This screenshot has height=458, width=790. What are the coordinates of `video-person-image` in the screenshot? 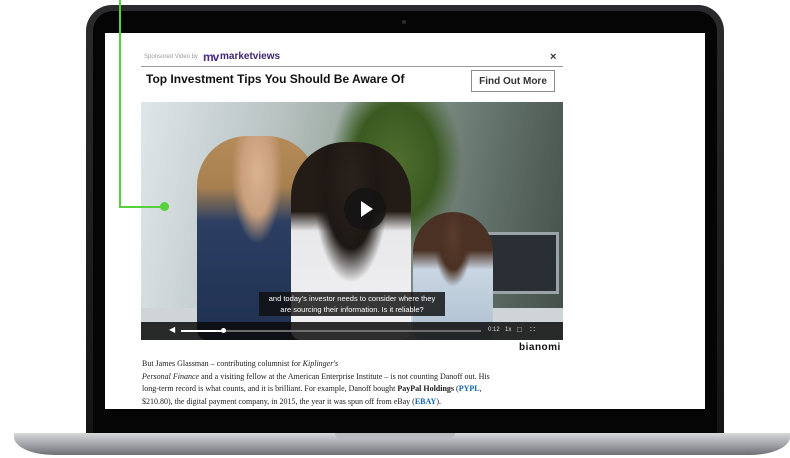 It's located at (453, 276).